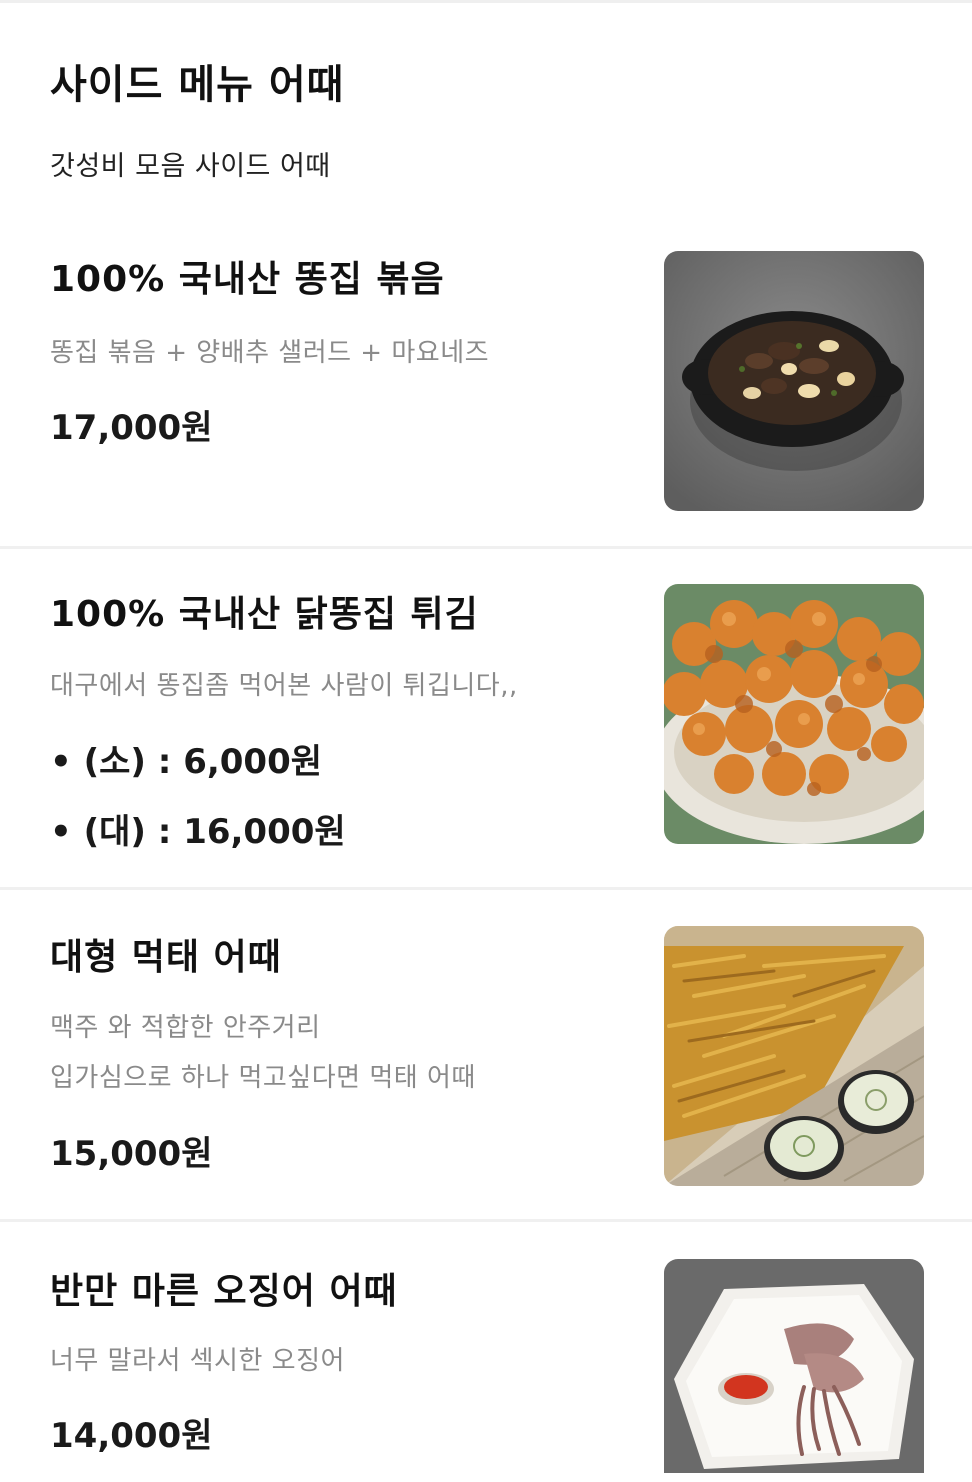 This screenshot has width=972, height=1482. I want to click on item-name: 대형 먹태 어때, so click(166, 957).